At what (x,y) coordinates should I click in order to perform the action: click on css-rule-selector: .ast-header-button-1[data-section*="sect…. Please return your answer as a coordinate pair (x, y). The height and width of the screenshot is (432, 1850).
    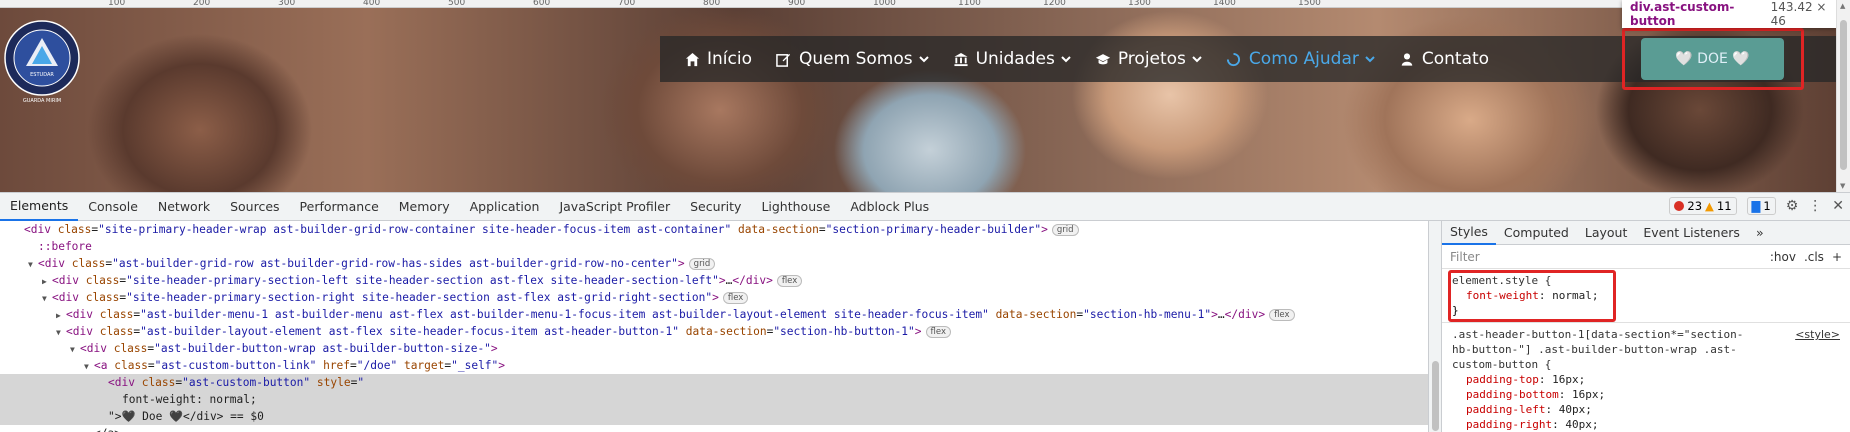
    Looking at the image, I should click on (1598, 349).